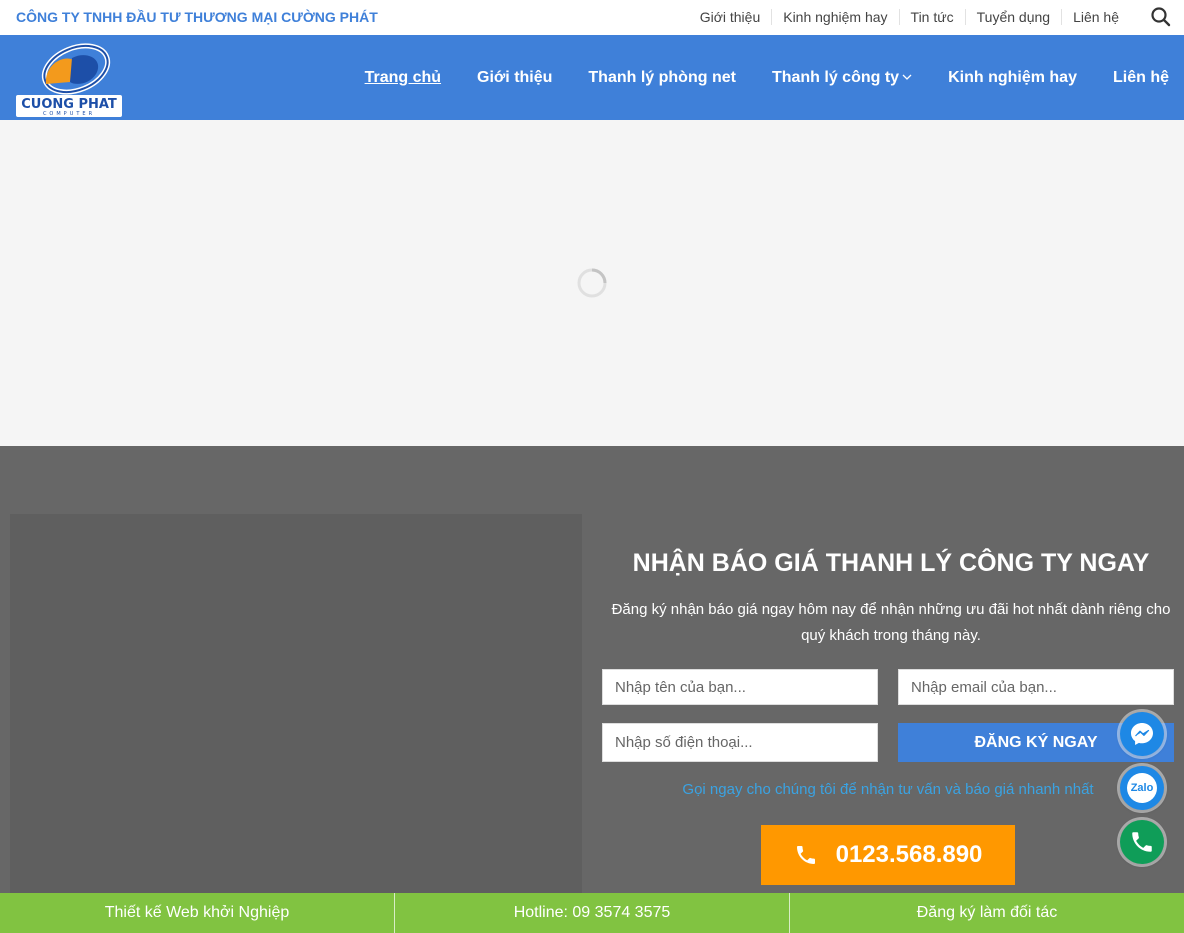 The image size is (1184, 933). Describe the element at coordinates (731, 17) in the screenshot. I see `top-link-gioi-thieu: Giới thiệu` at that location.